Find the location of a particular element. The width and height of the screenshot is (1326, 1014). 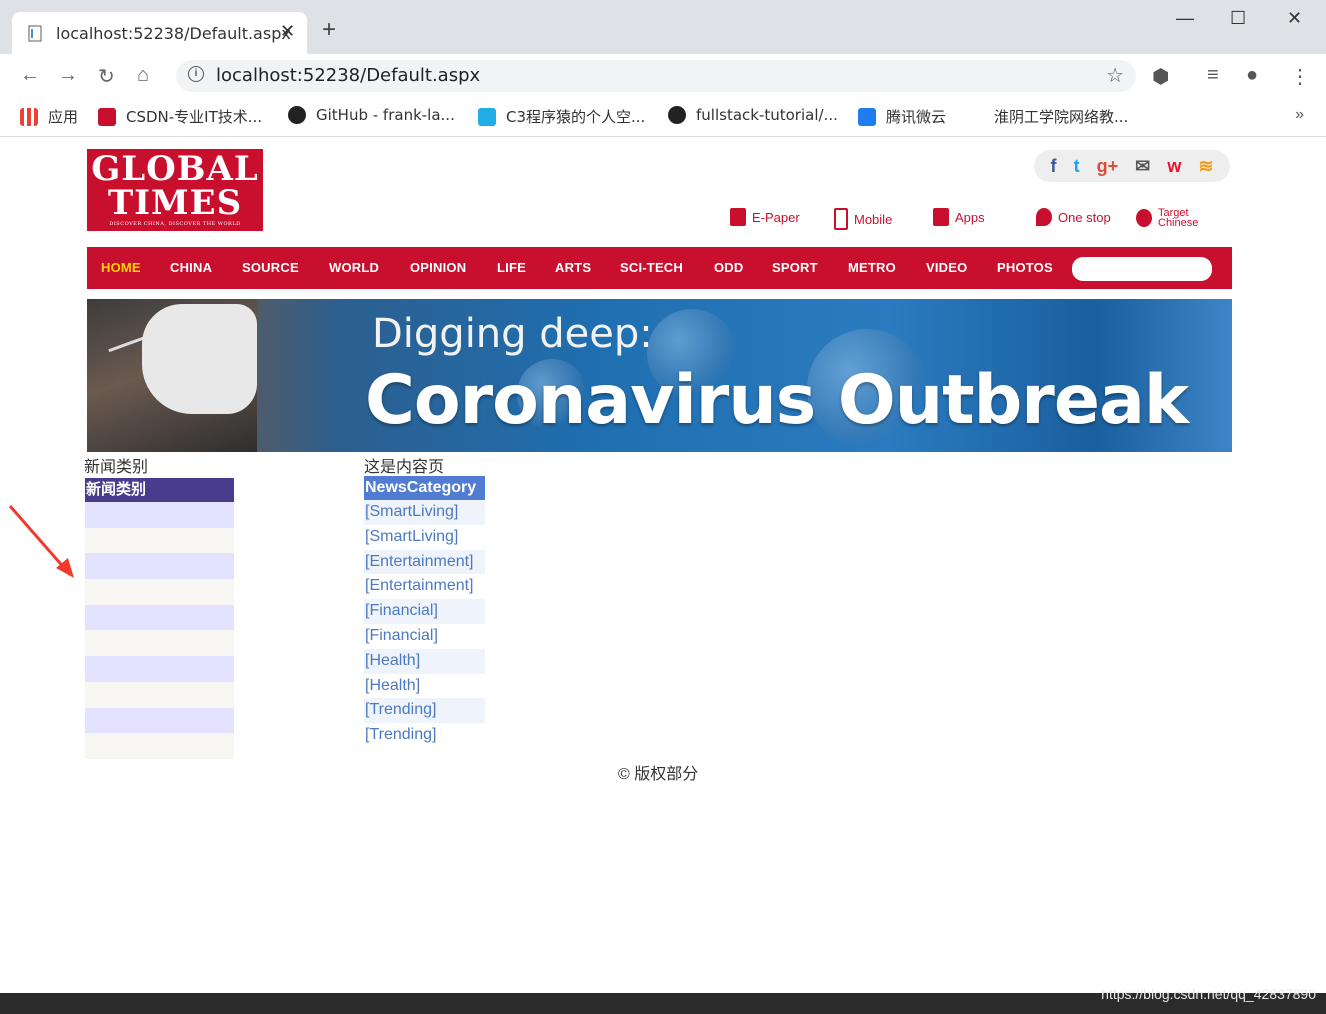

logo-line-2: TIMES is located at coordinates (175, 203).